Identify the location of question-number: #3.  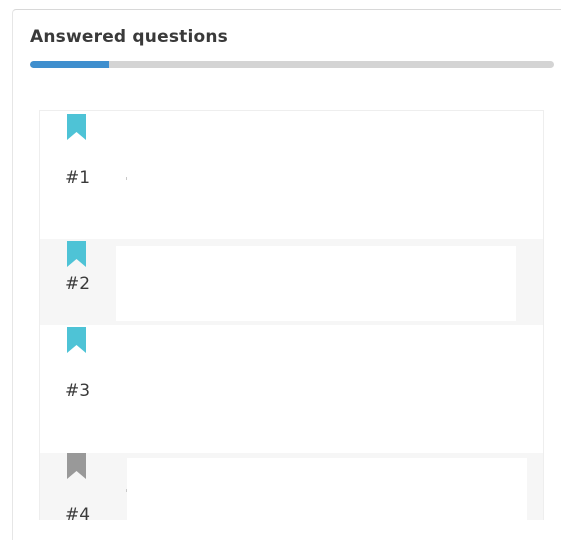
(78, 391).